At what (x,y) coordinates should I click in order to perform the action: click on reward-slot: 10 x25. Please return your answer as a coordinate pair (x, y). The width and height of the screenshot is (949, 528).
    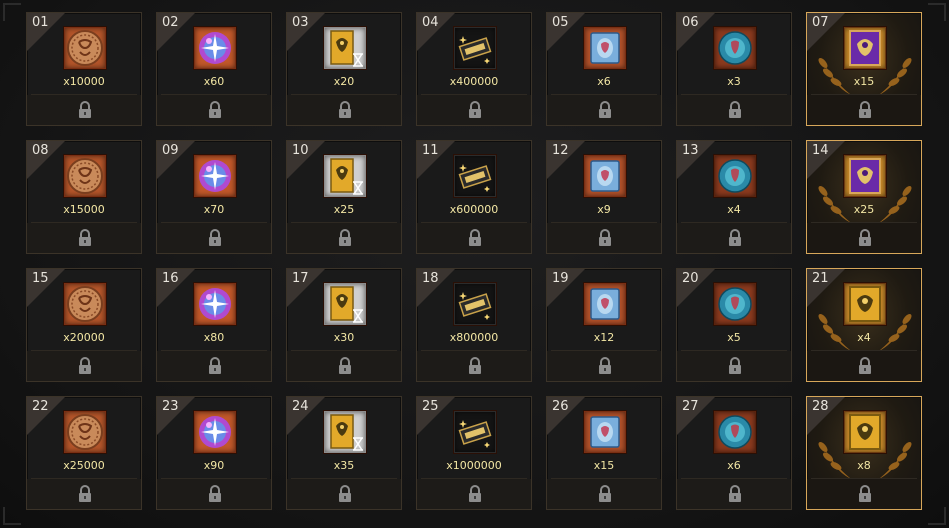
    Looking at the image, I should click on (344, 197).